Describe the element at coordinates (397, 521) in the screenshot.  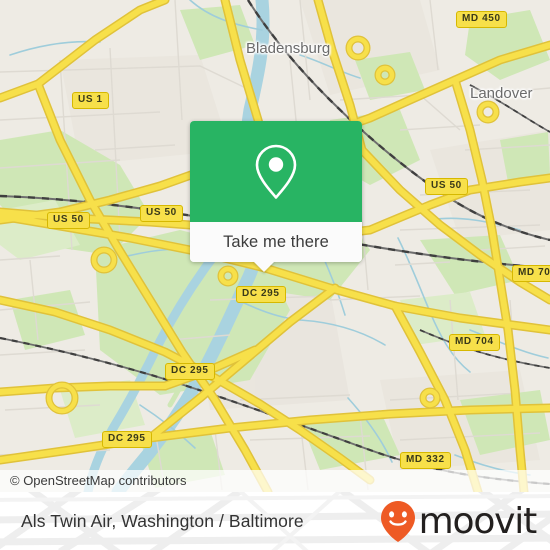
I see `moovit-smiley-pin-logo` at that location.